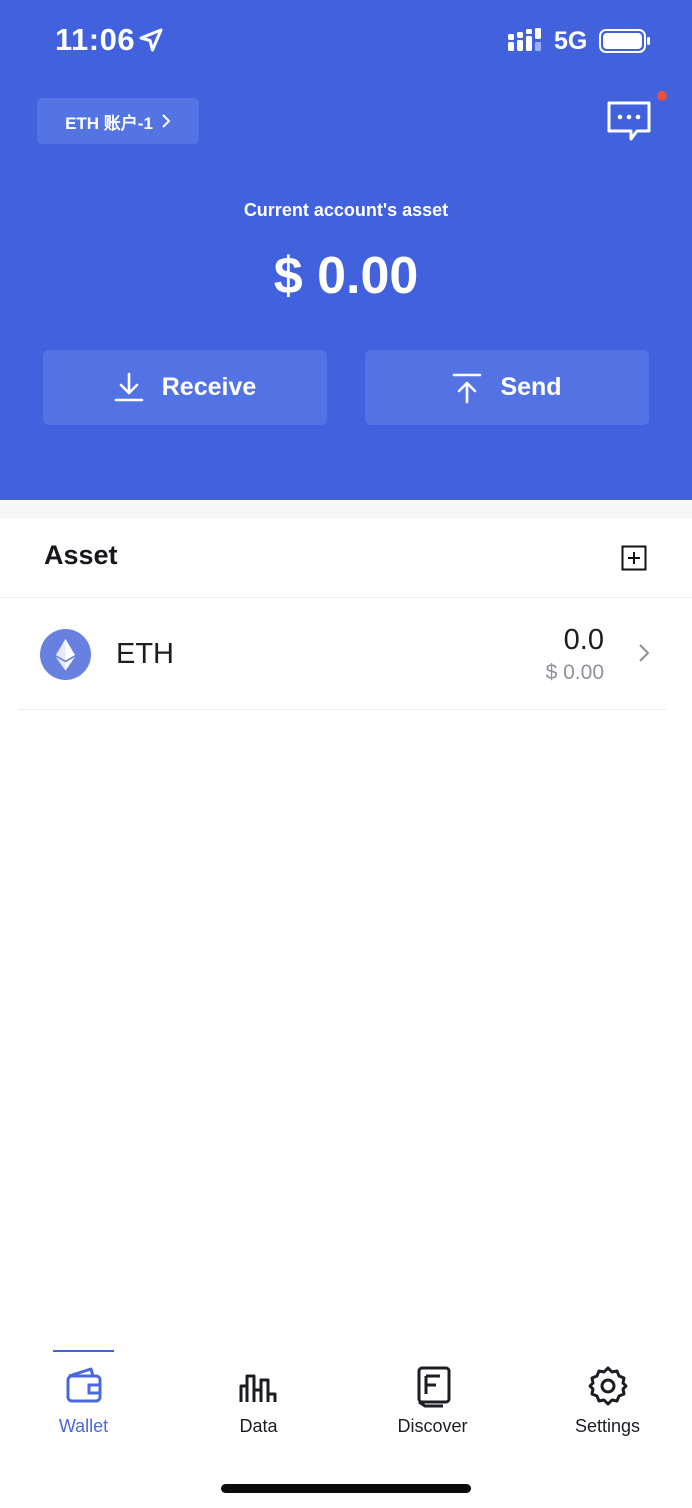  What do you see at coordinates (209, 387) in the screenshot?
I see `receive-label: Receive` at bounding box center [209, 387].